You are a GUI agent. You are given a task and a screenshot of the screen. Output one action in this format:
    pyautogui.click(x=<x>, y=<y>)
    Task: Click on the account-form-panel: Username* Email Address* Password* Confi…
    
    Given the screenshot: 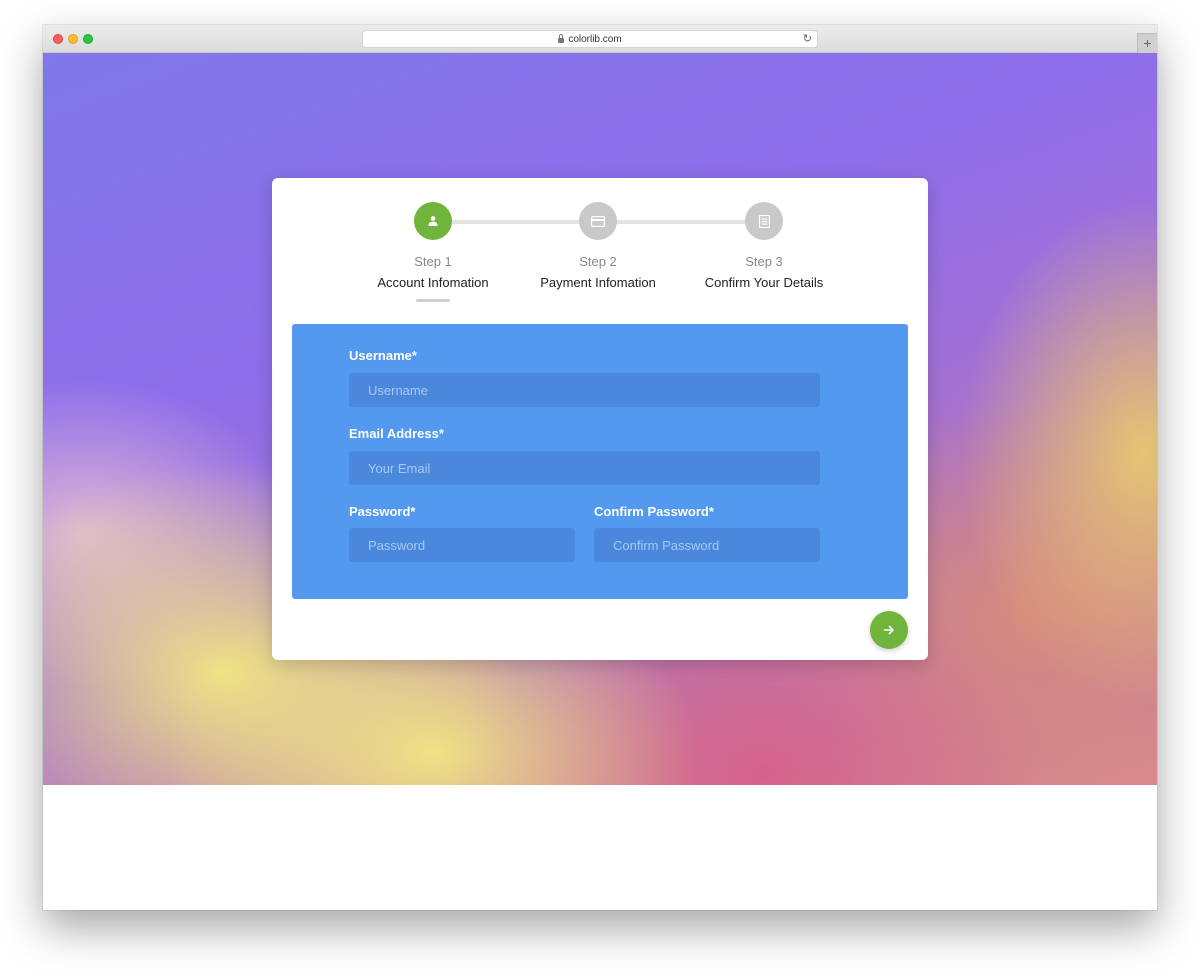 What is the action you would take?
    pyautogui.click(x=600, y=461)
    